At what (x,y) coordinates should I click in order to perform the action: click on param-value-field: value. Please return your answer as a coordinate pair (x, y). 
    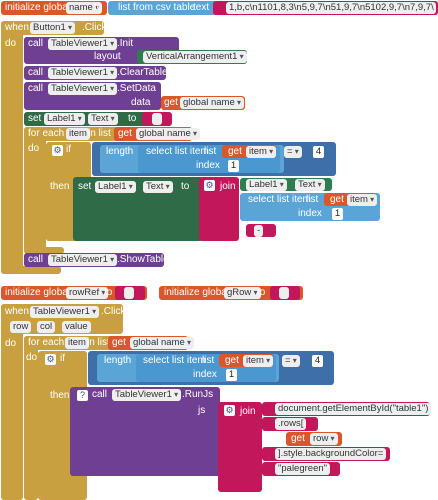
    Looking at the image, I should click on (76, 327).